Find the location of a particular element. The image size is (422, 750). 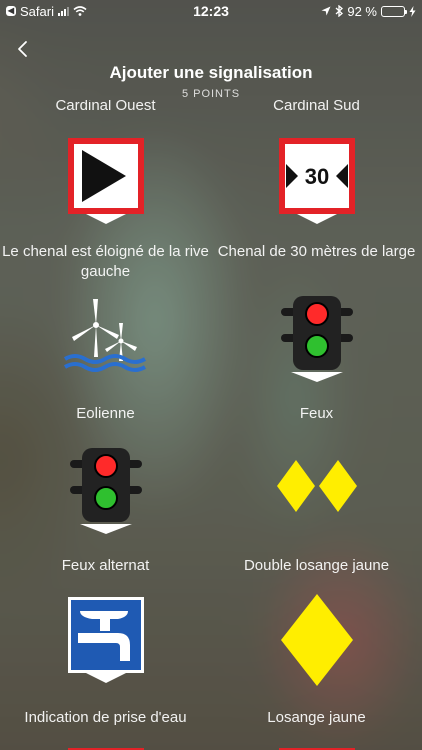

svg-text: 30 is located at coordinates (316, 176).